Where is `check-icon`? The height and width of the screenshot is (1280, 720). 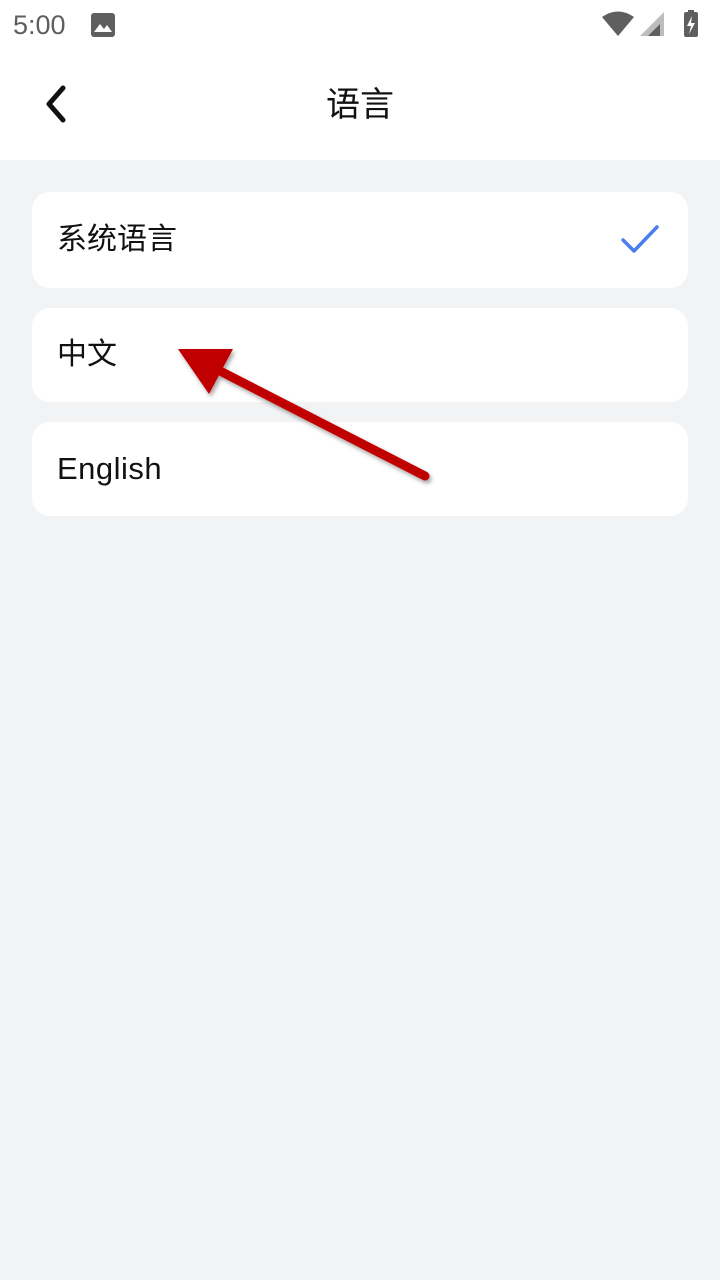 check-icon is located at coordinates (640, 239).